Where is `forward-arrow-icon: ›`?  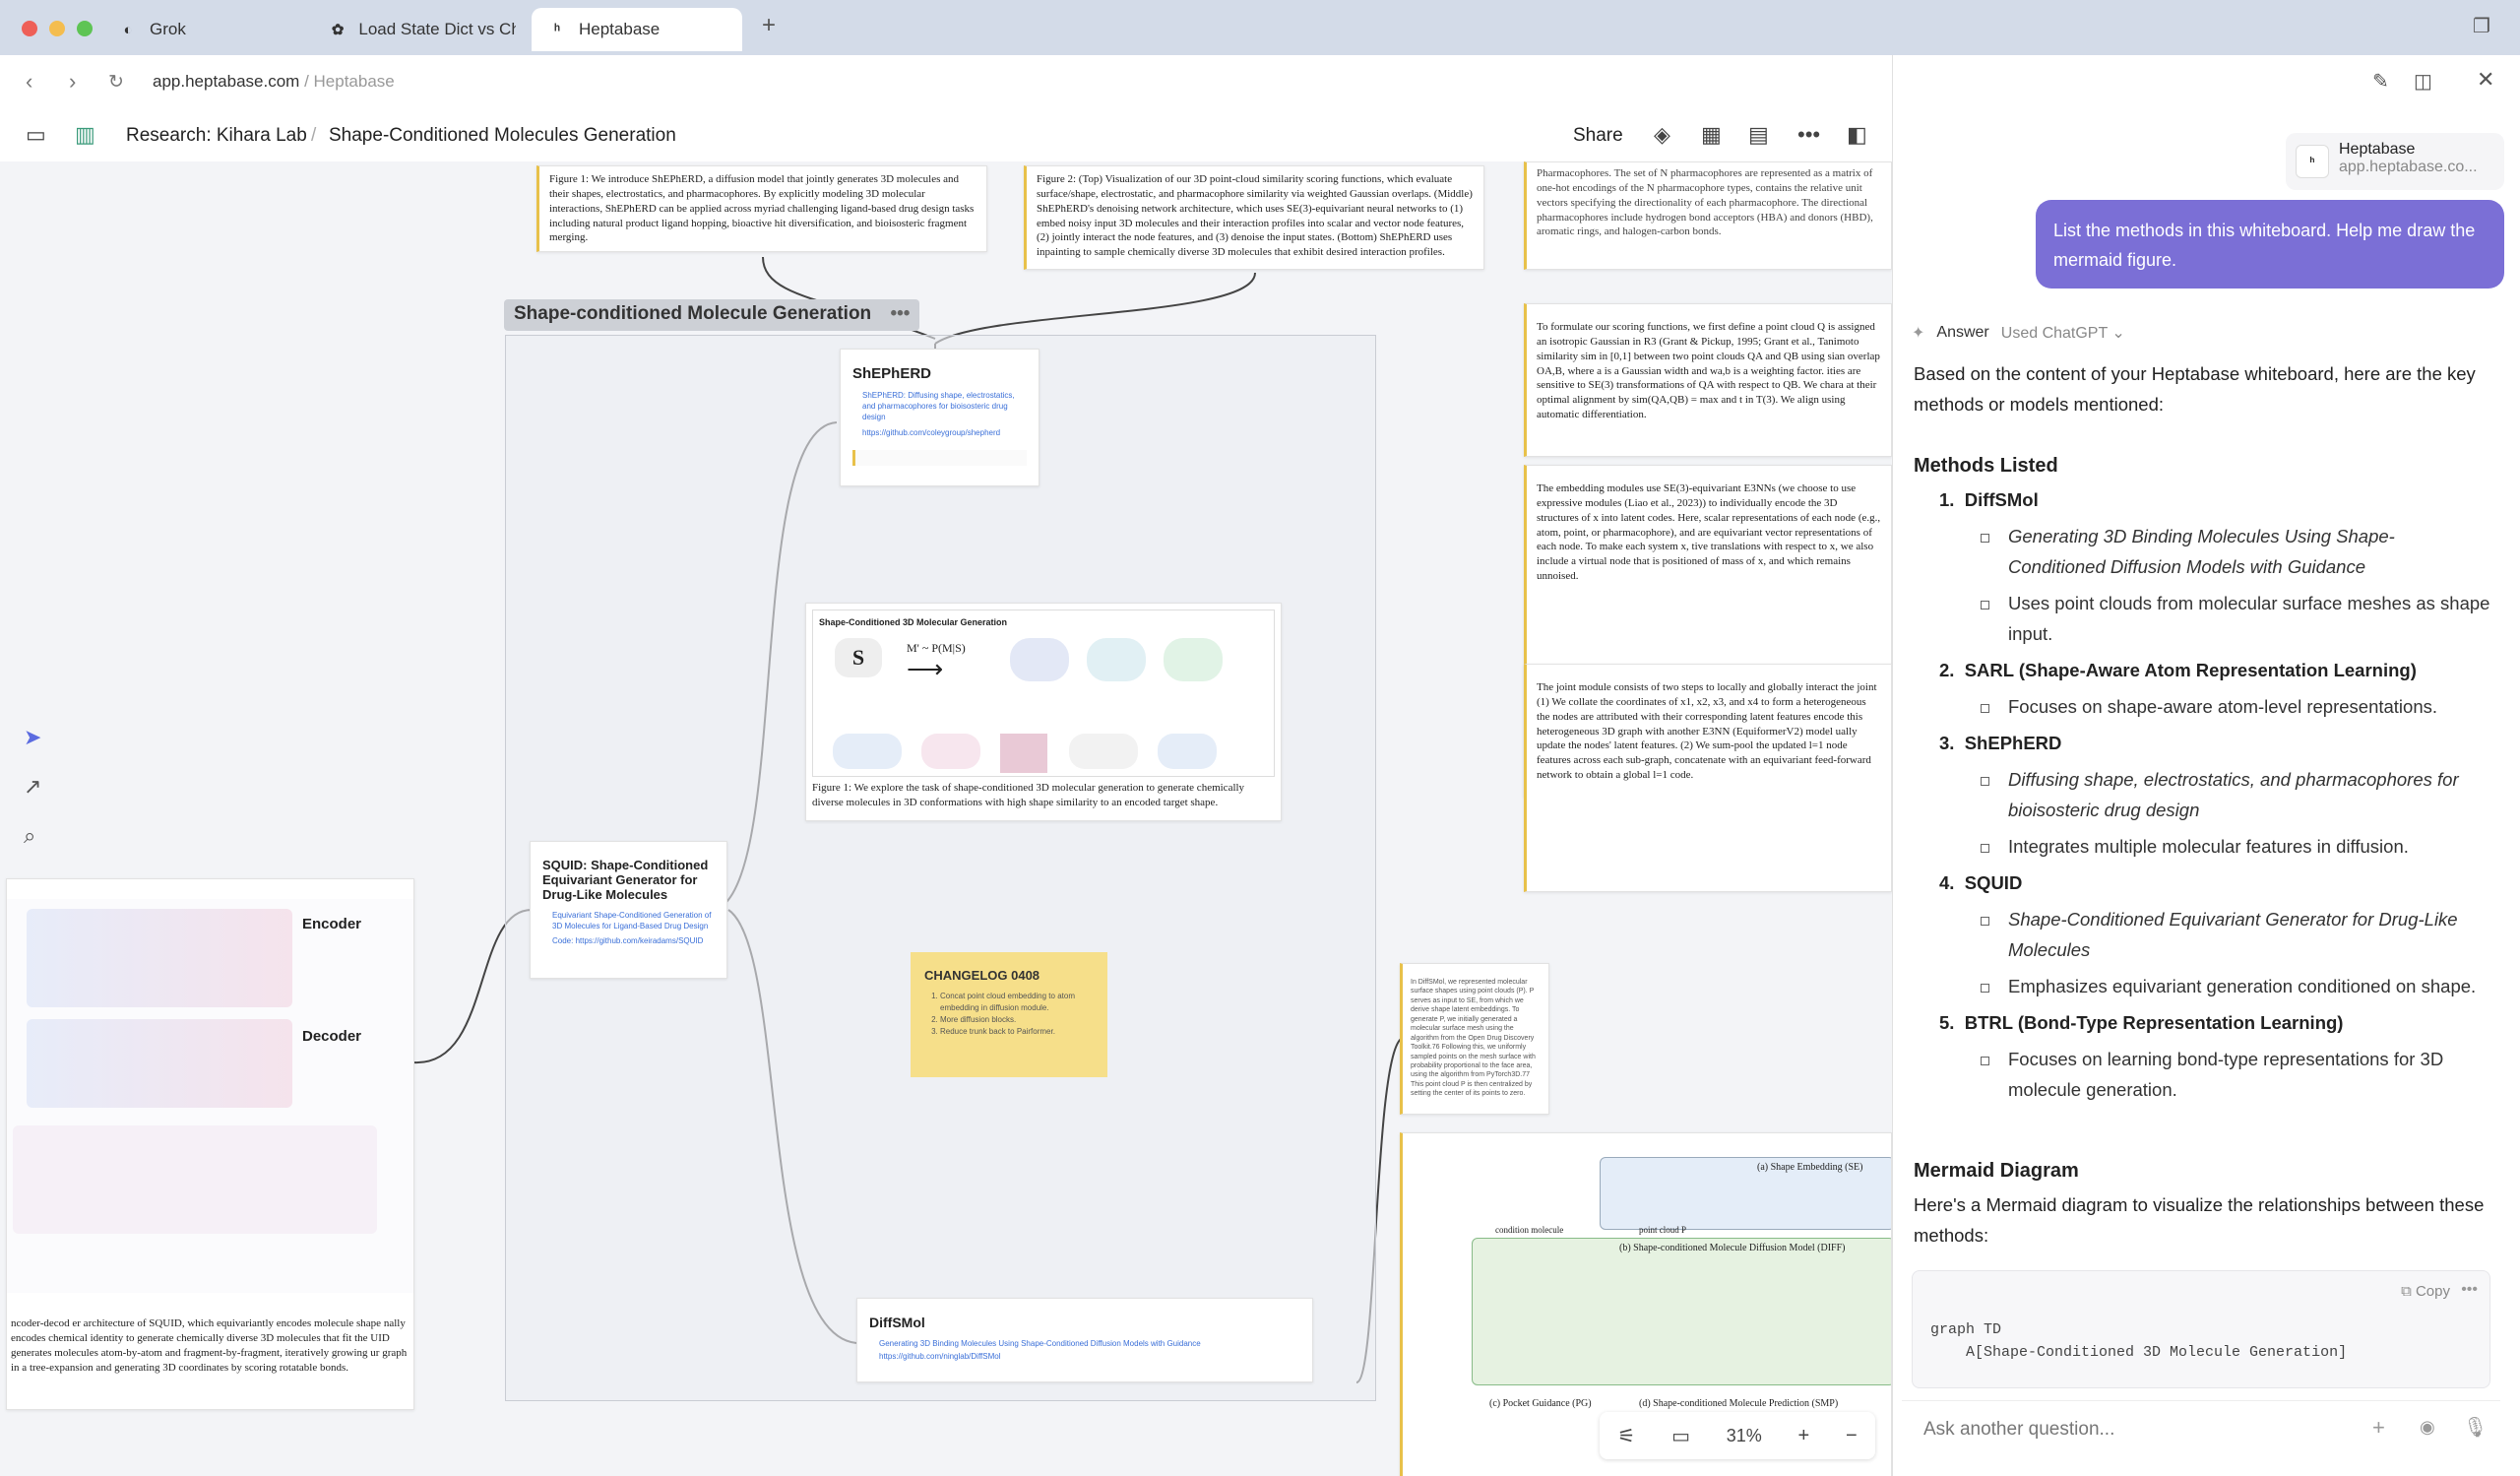
forward-arrow-icon: › is located at coordinates (72, 82).